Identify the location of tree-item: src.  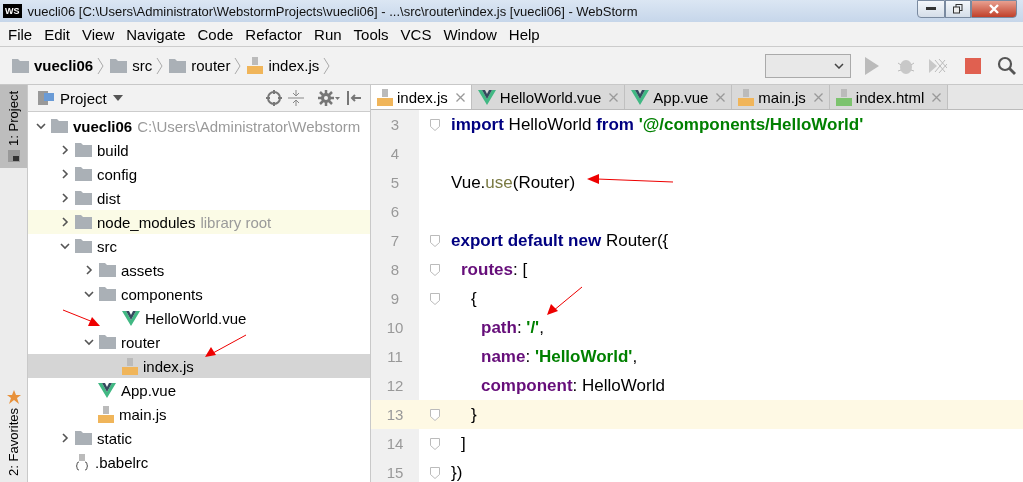
(199, 246).